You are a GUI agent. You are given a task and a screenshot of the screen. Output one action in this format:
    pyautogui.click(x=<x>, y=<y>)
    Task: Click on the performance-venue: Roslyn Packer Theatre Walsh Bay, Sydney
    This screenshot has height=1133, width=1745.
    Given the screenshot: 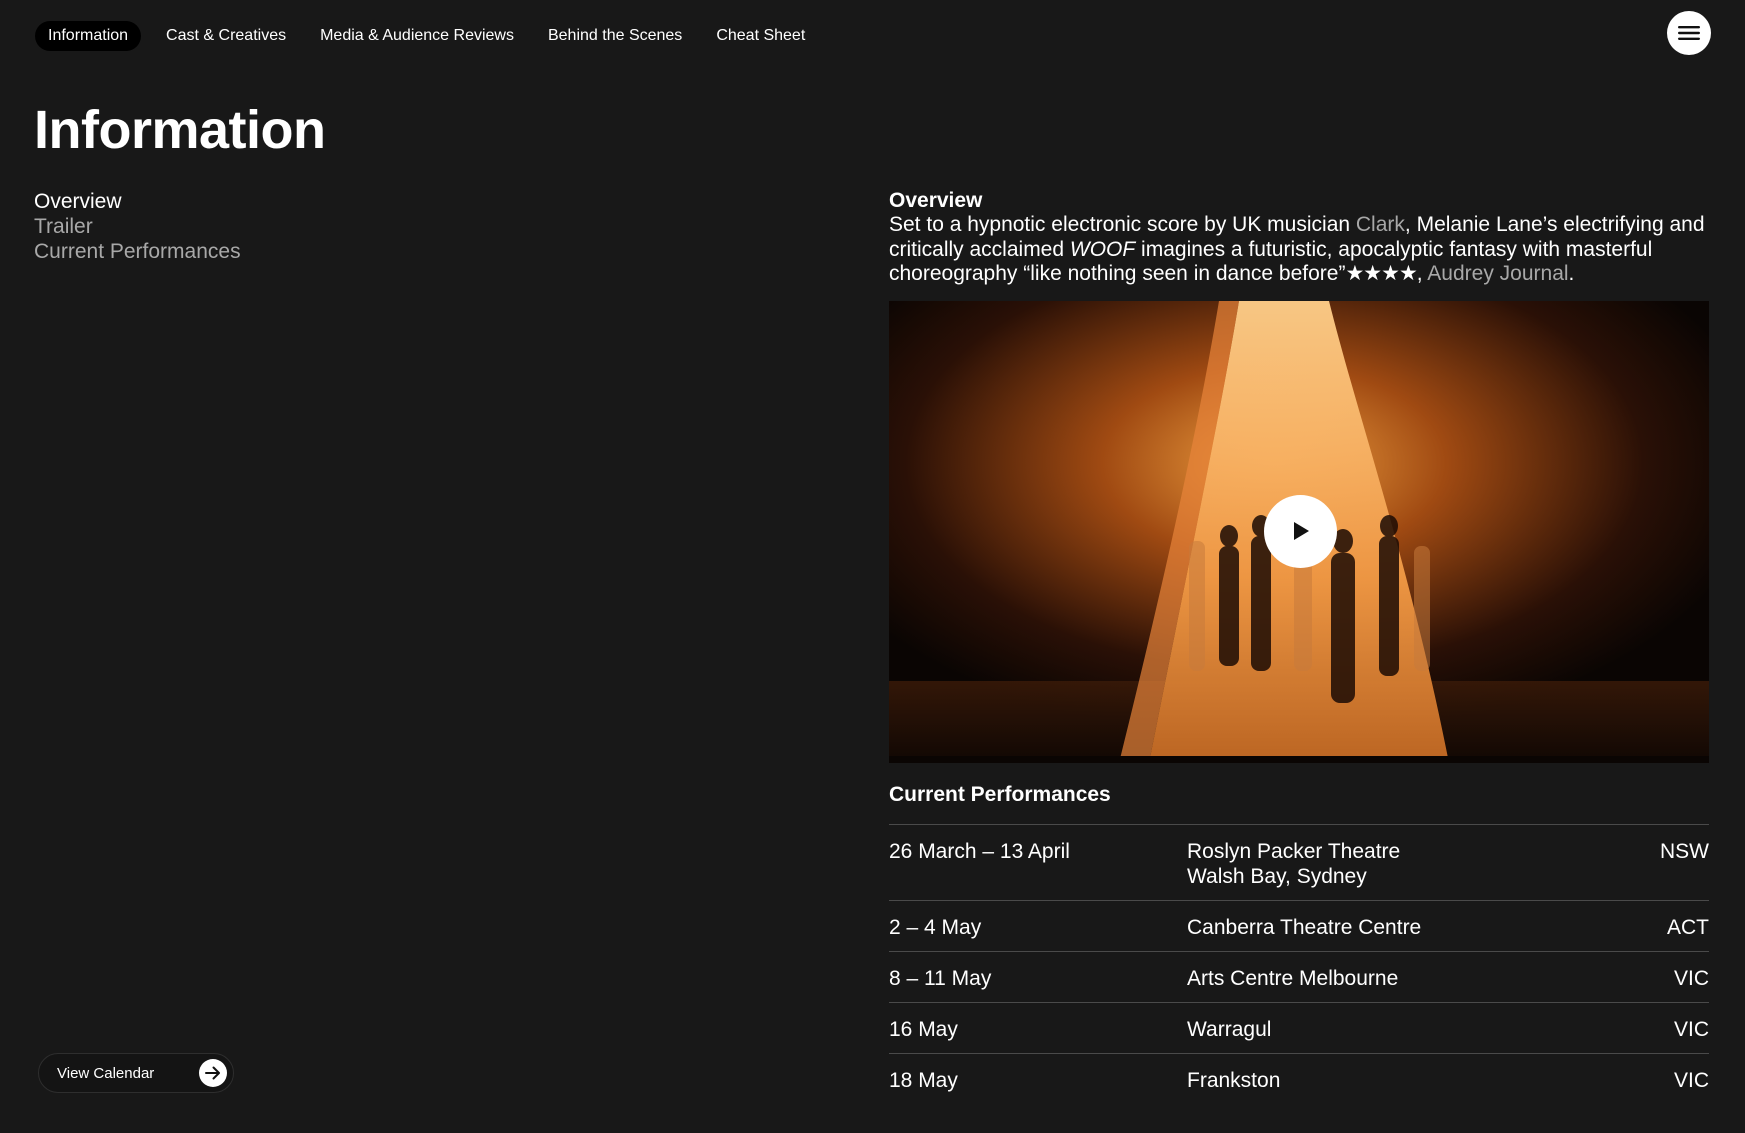 What is the action you would take?
    pyautogui.click(x=1418, y=864)
    